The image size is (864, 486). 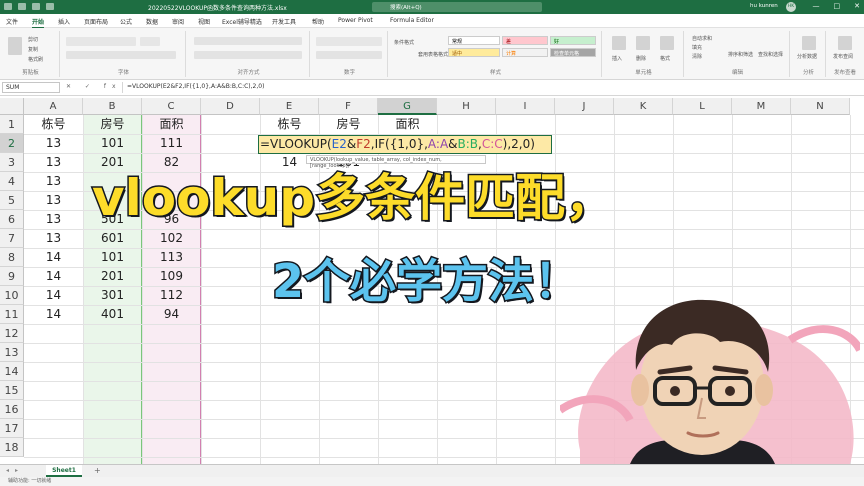 I want to click on cell-a2: 13, so click(x=53, y=143).